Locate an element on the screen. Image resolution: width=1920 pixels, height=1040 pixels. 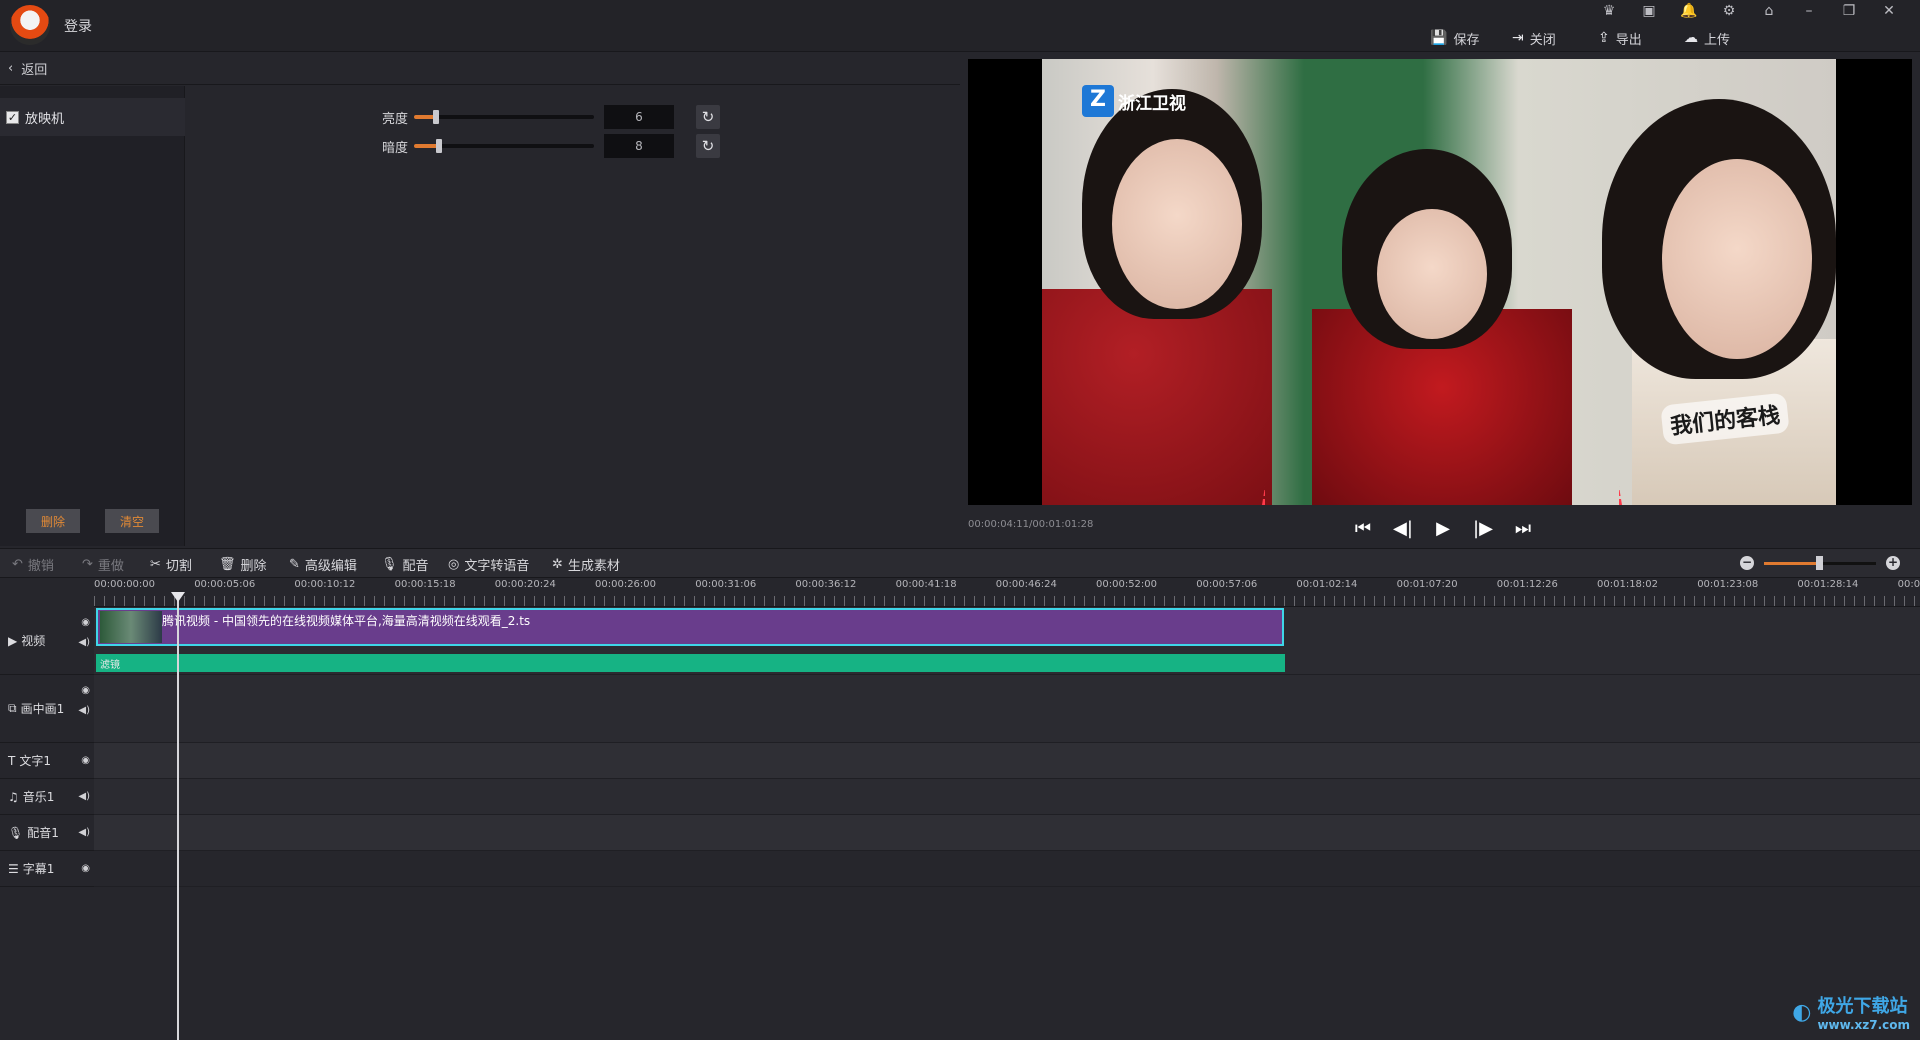
minimize-icon: – is located at coordinates (1809, 11).